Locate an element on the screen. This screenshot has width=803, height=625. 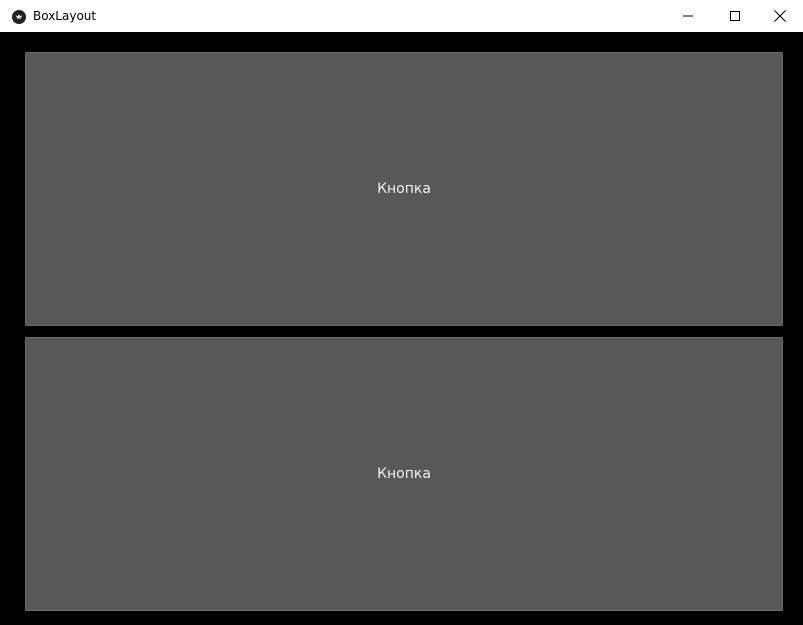
maximize-icon is located at coordinates (735, 16).